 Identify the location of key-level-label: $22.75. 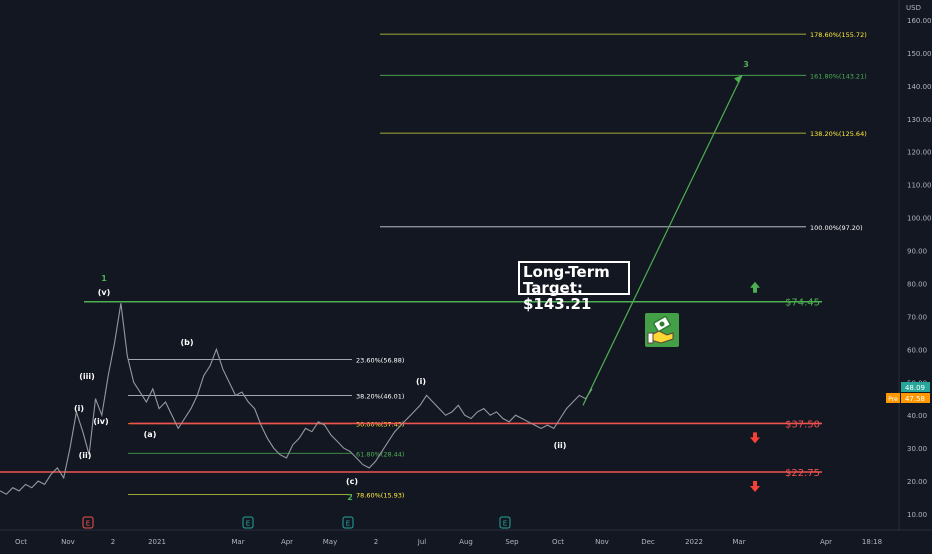
(802, 473).